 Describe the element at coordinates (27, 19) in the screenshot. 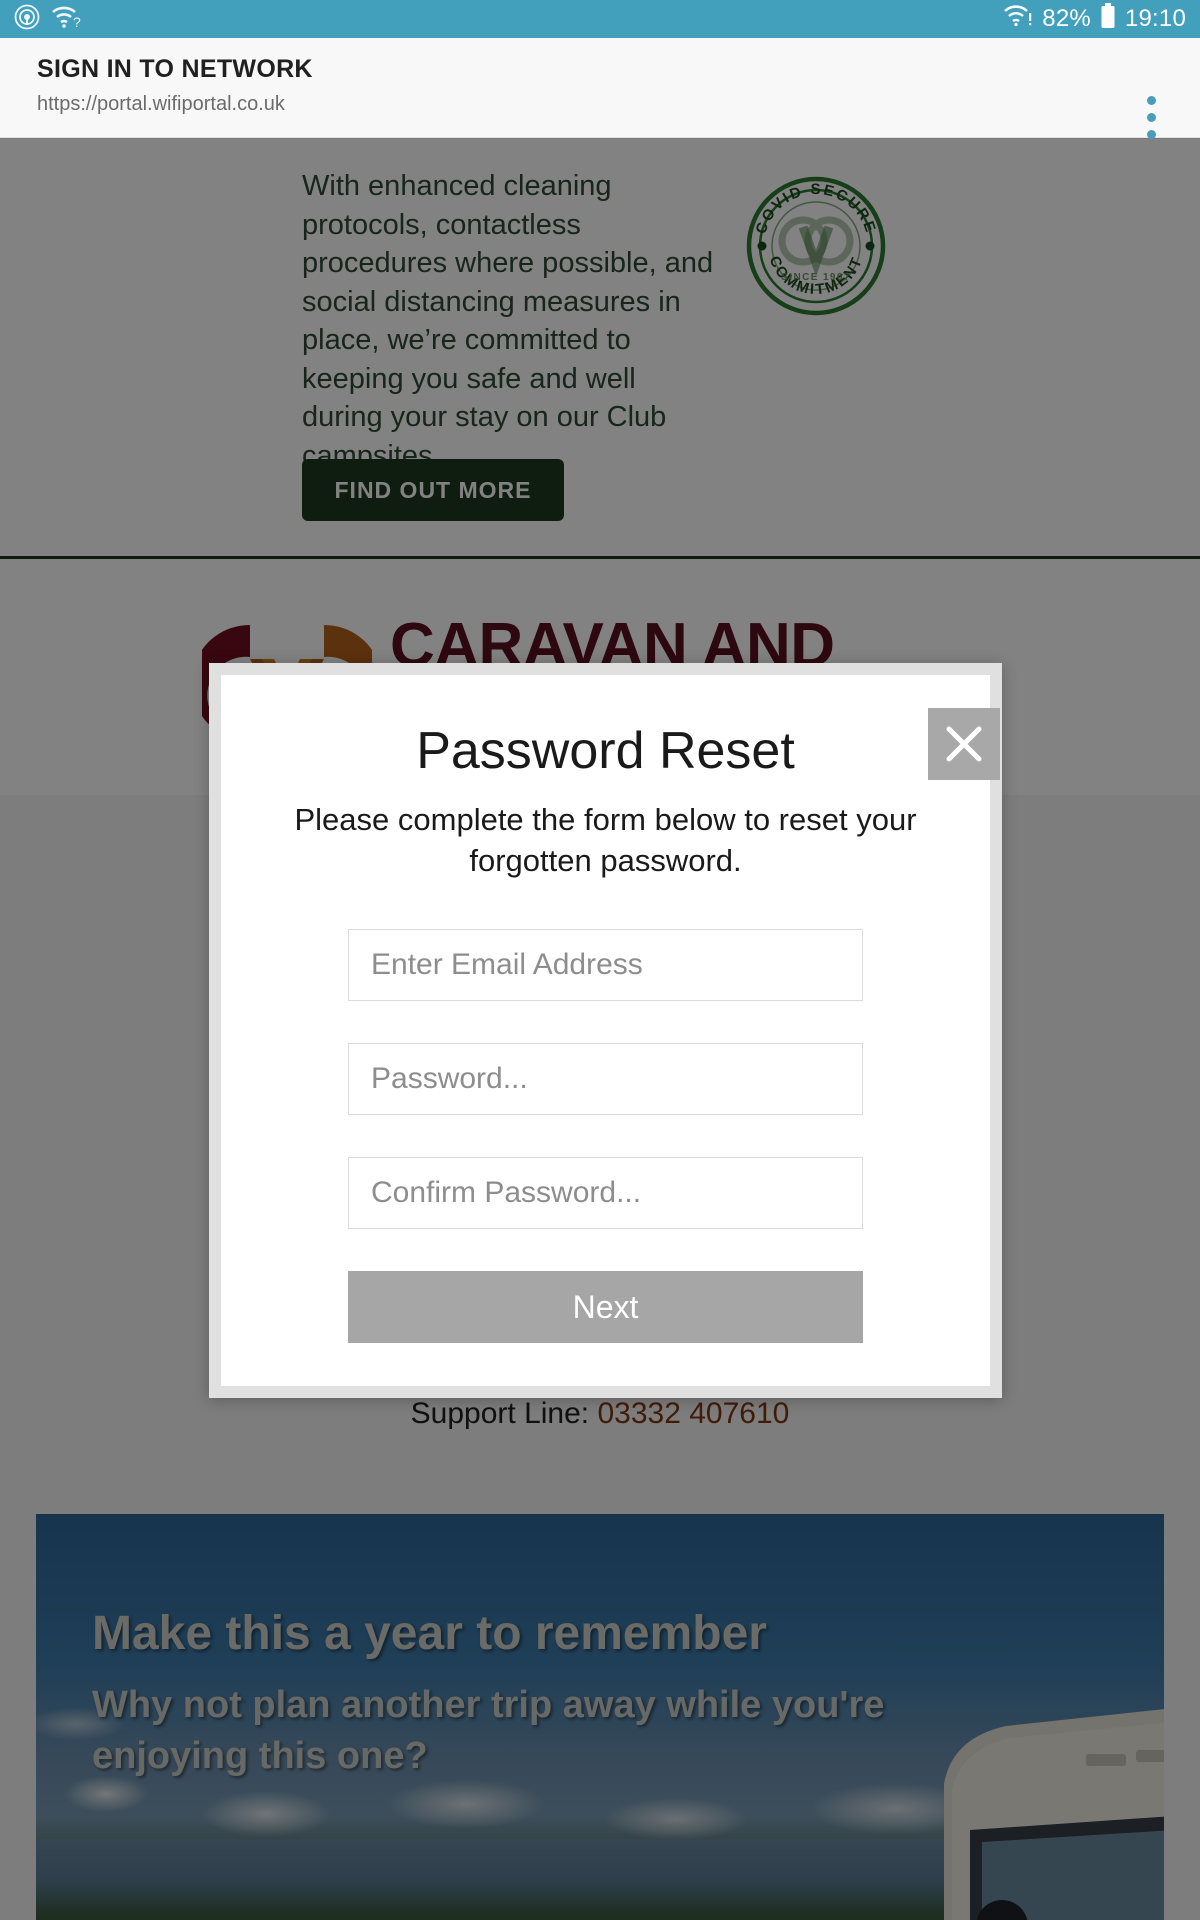

I see `cast-circle-icon` at that location.